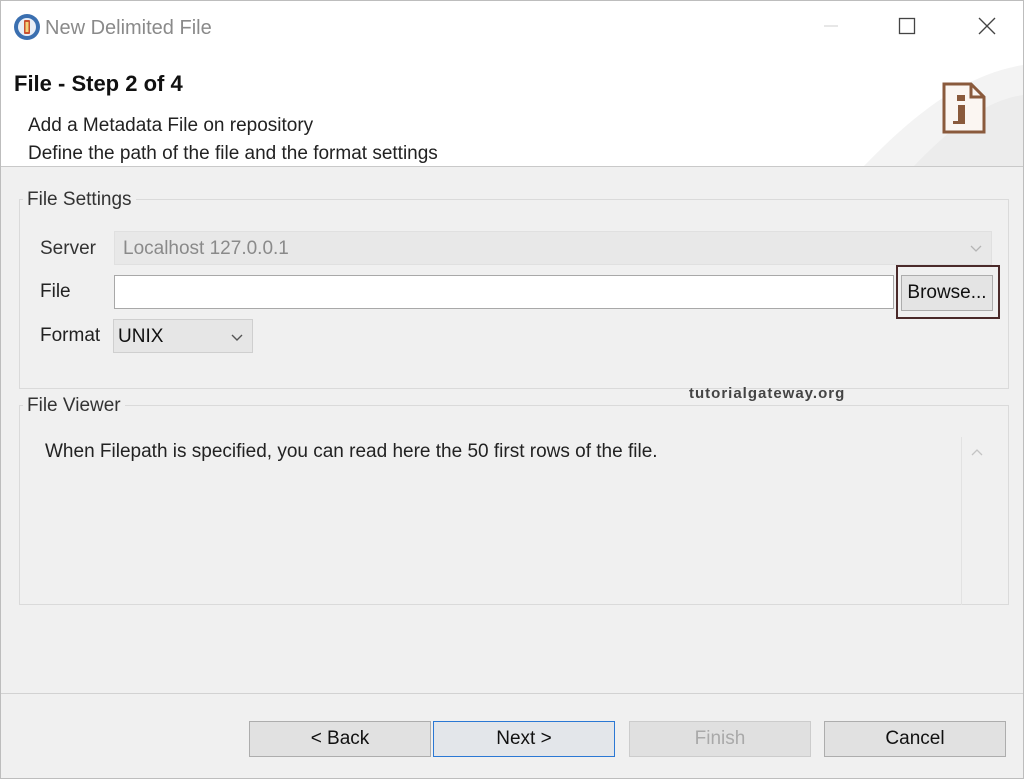 Image resolution: width=1024 pixels, height=779 pixels. I want to click on title-bar: New Delimited File, so click(512, 28).